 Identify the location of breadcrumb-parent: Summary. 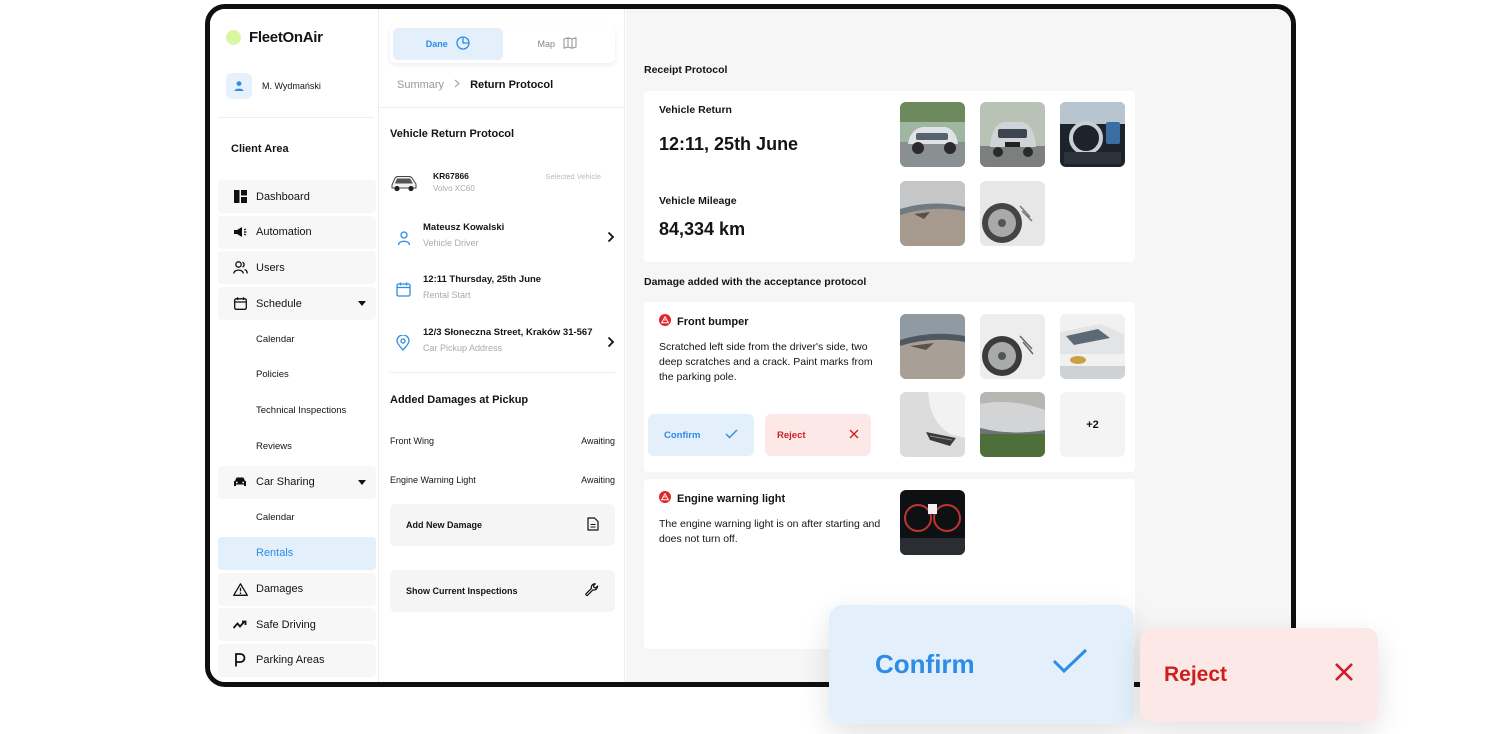
(420, 85).